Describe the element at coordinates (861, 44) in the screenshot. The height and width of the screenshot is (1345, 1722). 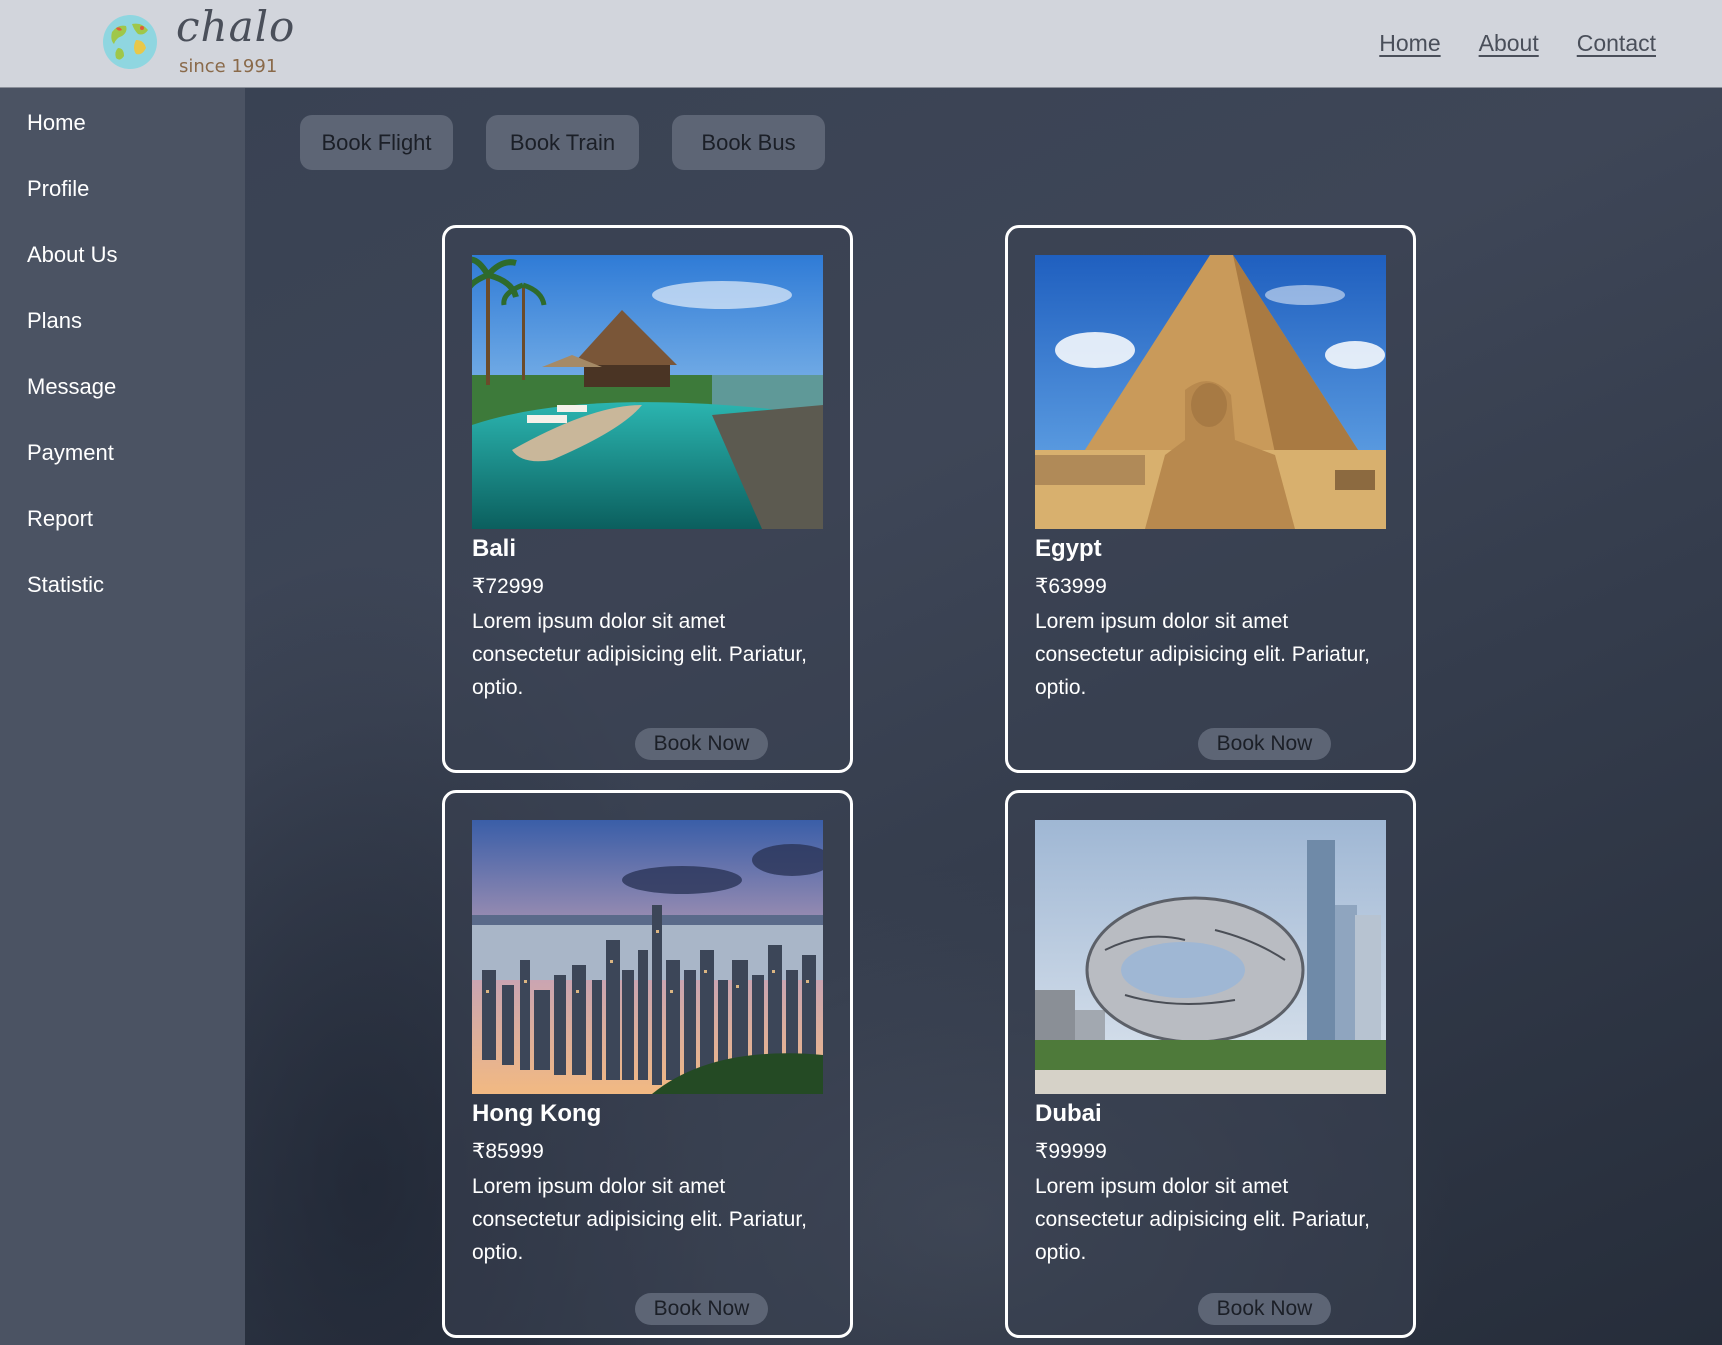
I see `top-header: chalo since 1991 Home About Contact` at that location.